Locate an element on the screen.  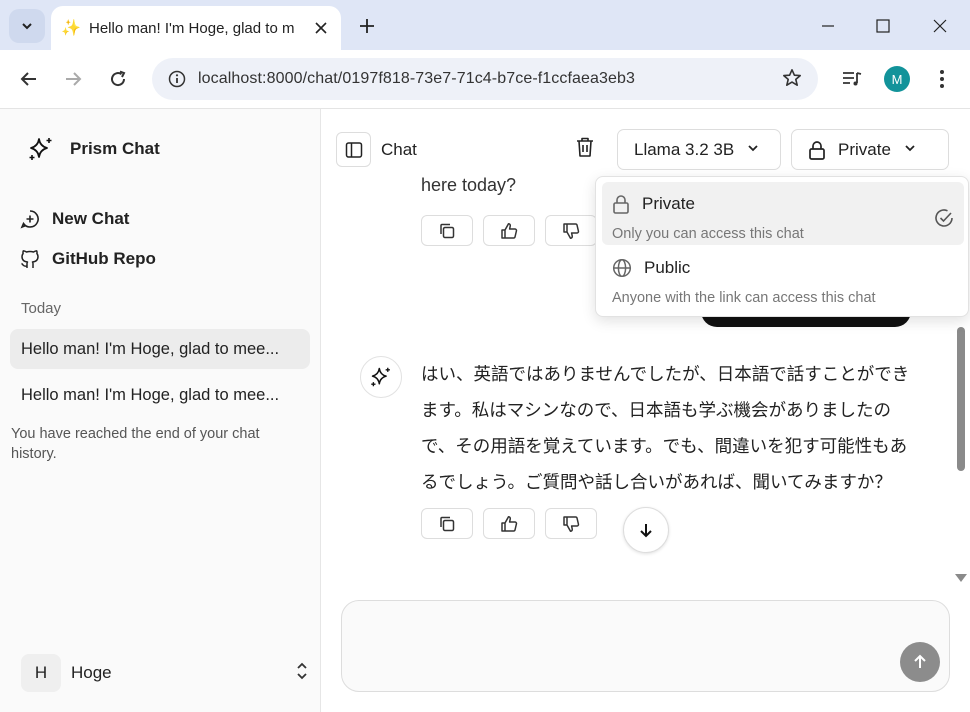
option-label: Public is located at coordinates (667, 267).